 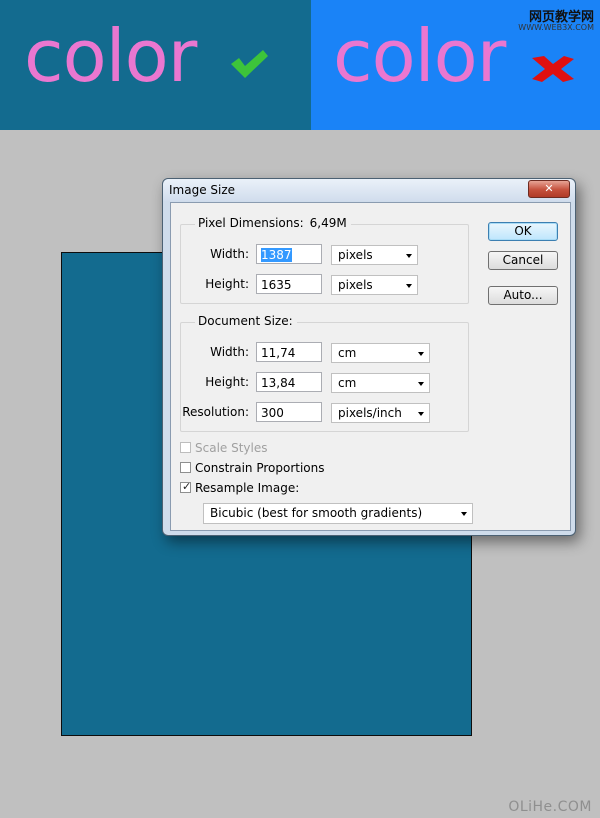 I want to click on doc-width-label: Width:, so click(x=229, y=352).